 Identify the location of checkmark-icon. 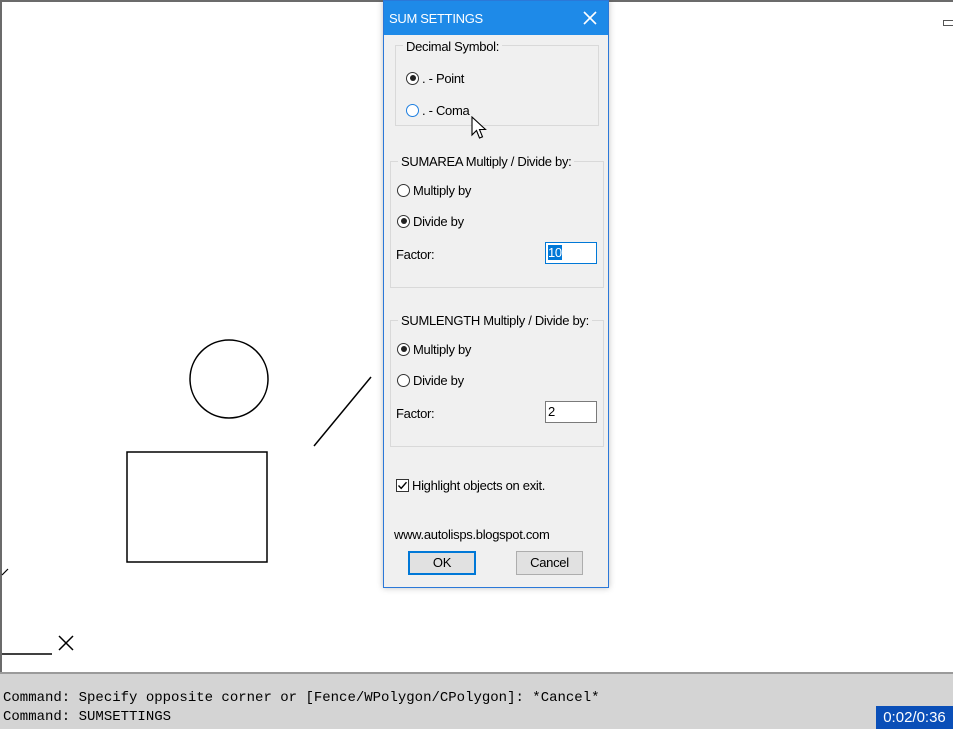
(402, 485).